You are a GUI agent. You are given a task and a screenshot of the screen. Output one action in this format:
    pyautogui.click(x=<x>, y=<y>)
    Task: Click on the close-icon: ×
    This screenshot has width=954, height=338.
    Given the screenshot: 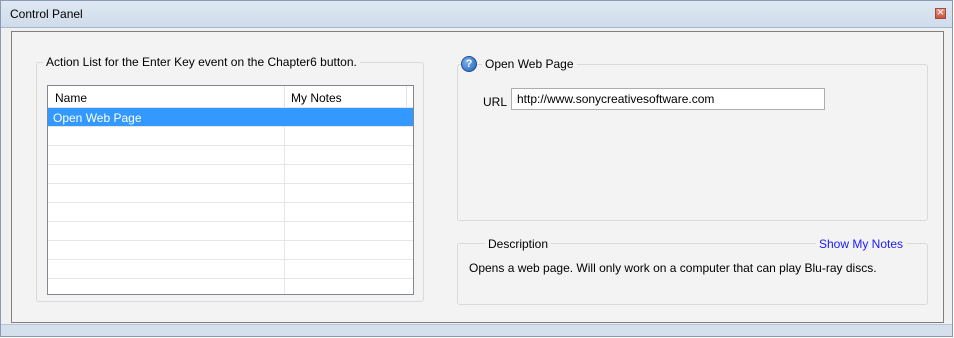 What is the action you would take?
    pyautogui.click(x=940, y=12)
    